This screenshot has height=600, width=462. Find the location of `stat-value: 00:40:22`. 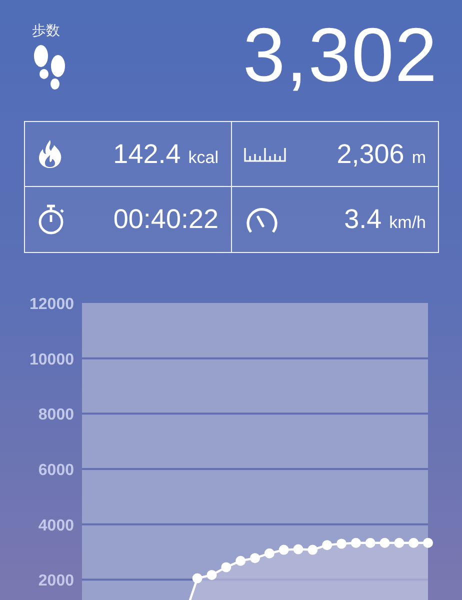

stat-value: 00:40:22 is located at coordinates (165, 219).